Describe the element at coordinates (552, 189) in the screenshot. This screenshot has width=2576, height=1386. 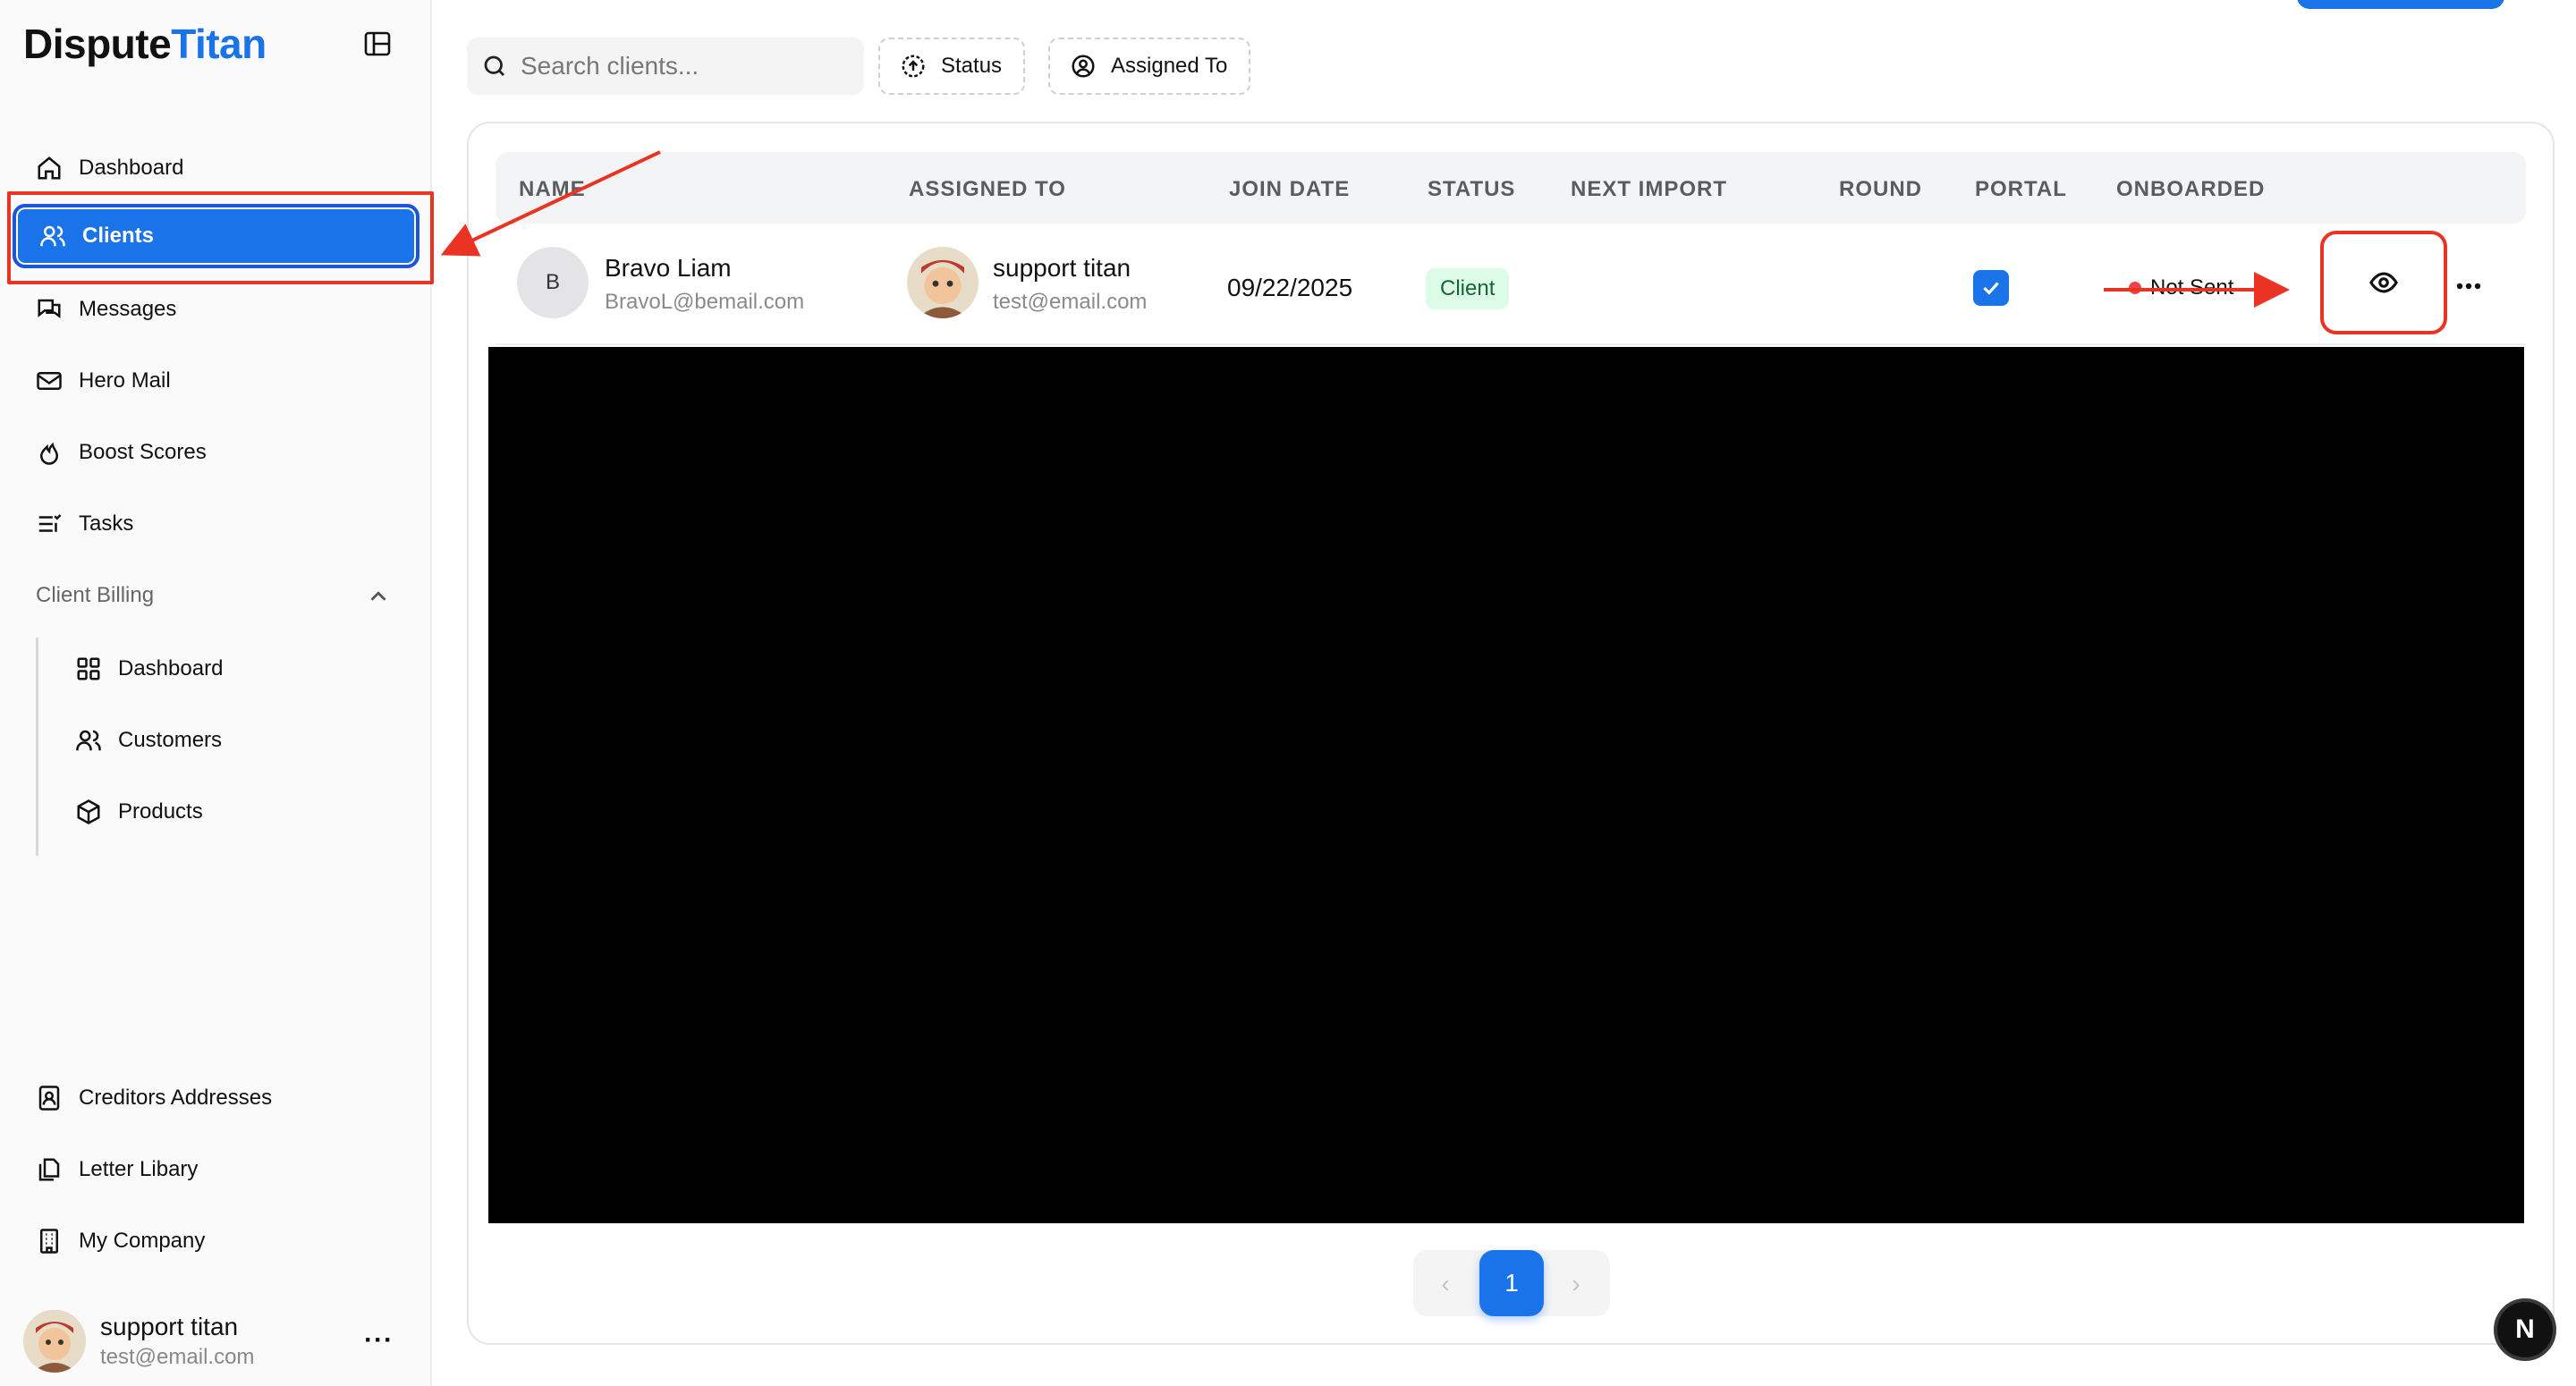
I see `column-header-name: NAME` at that location.